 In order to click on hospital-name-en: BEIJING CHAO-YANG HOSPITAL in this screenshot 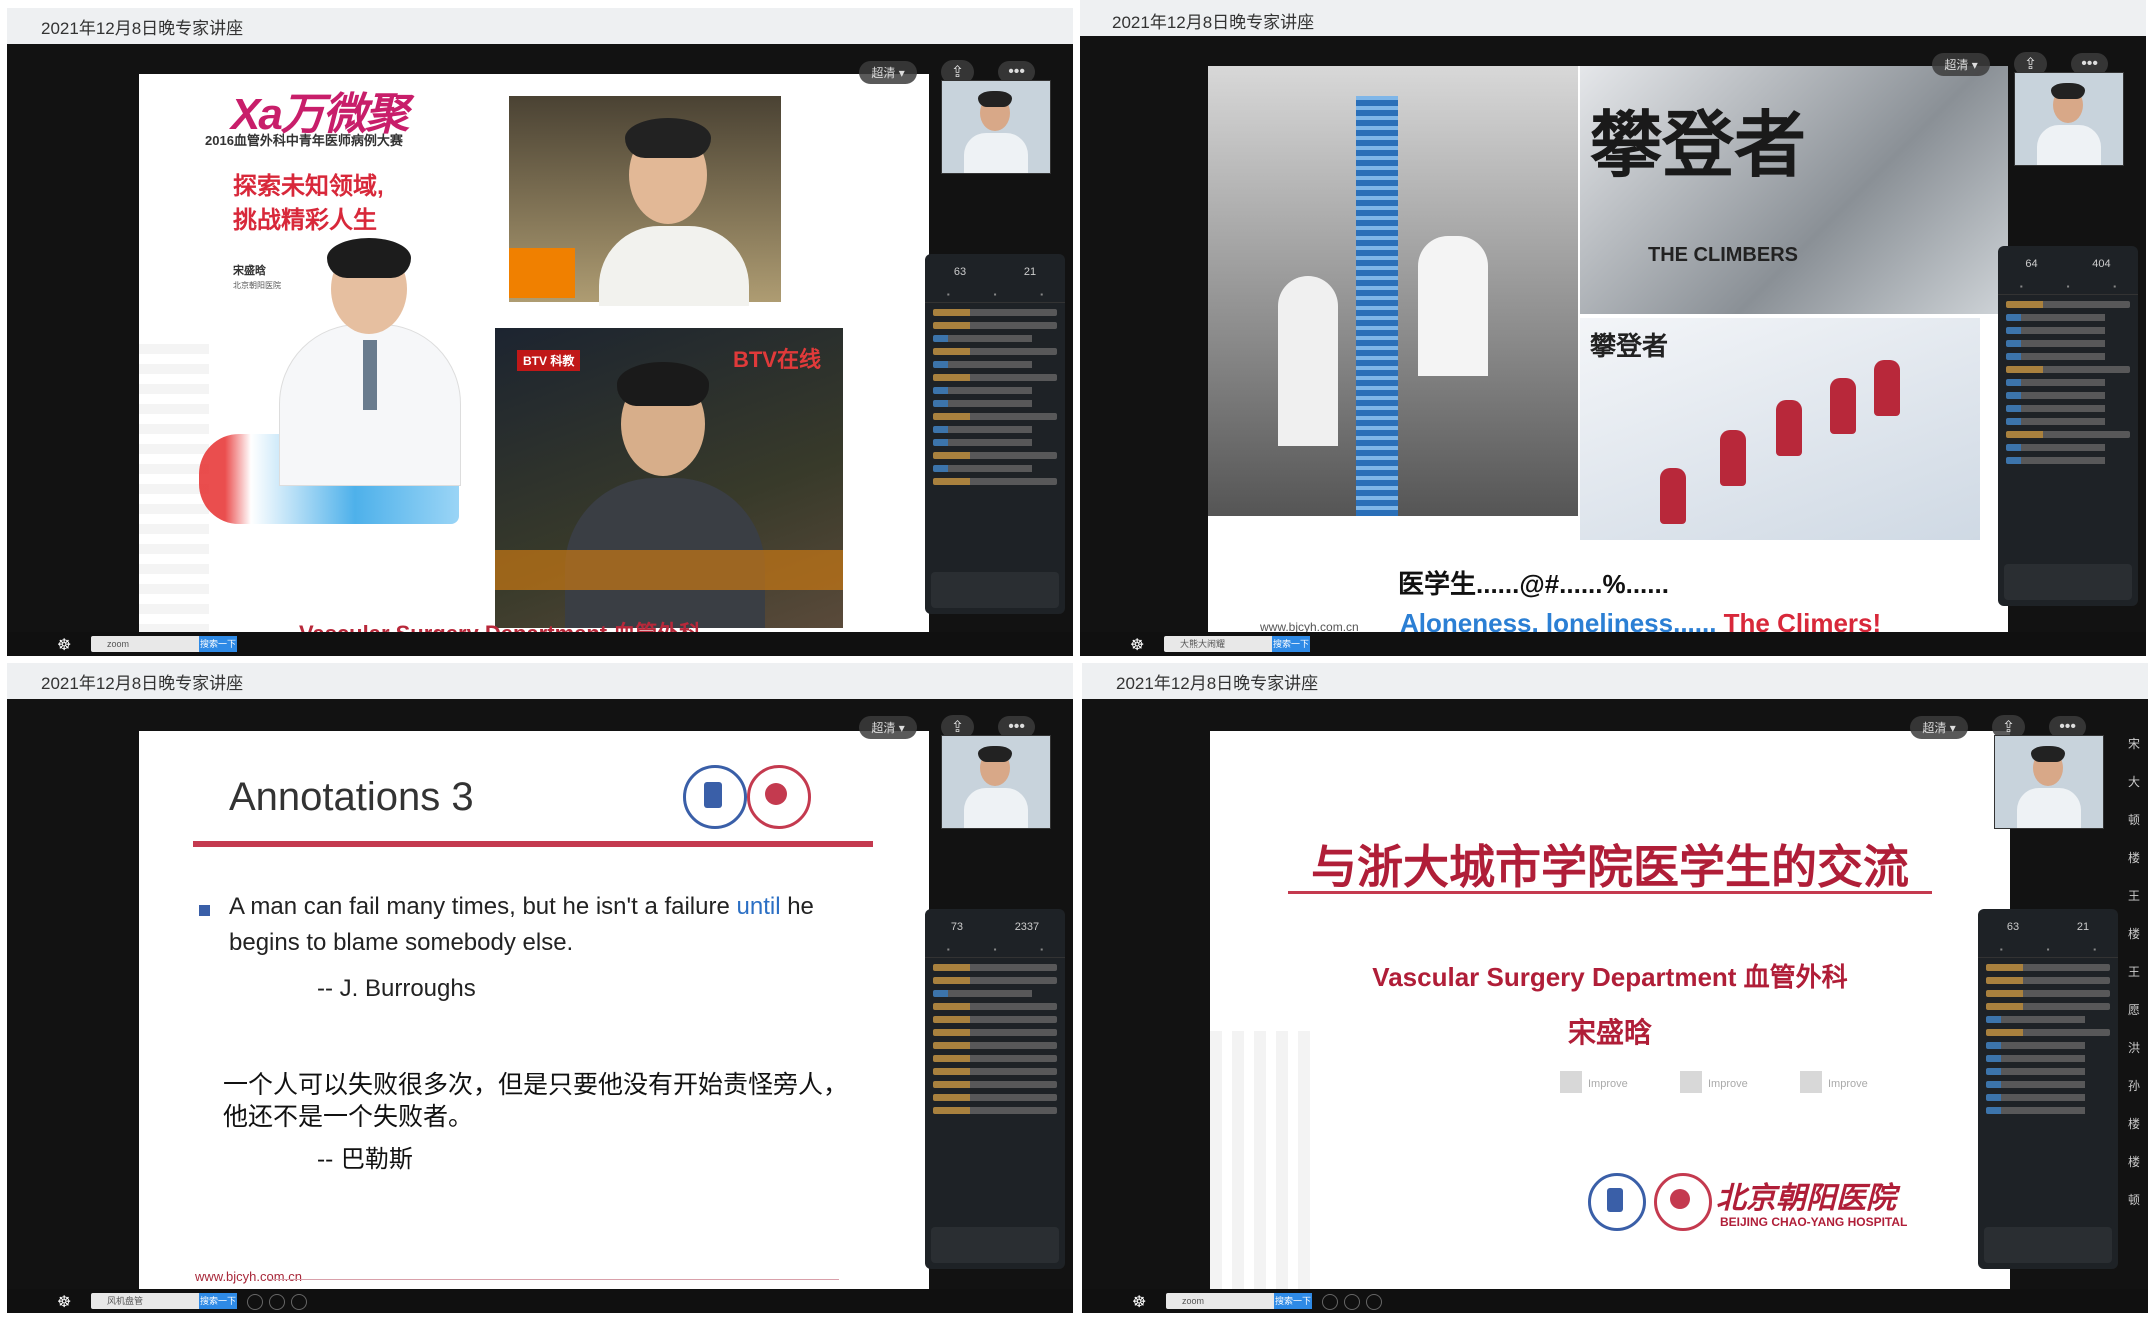, I will do `click(1814, 1222)`.